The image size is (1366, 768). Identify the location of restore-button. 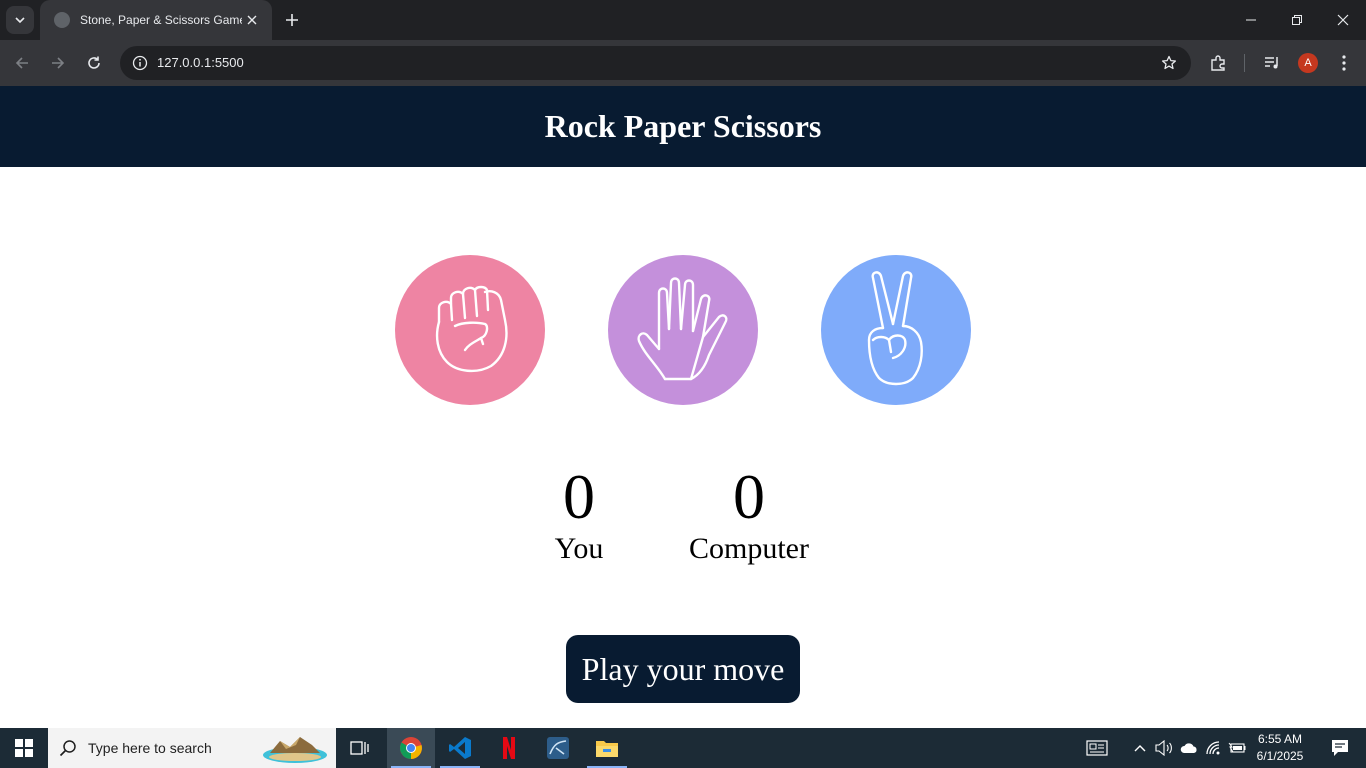
(1297, 20).